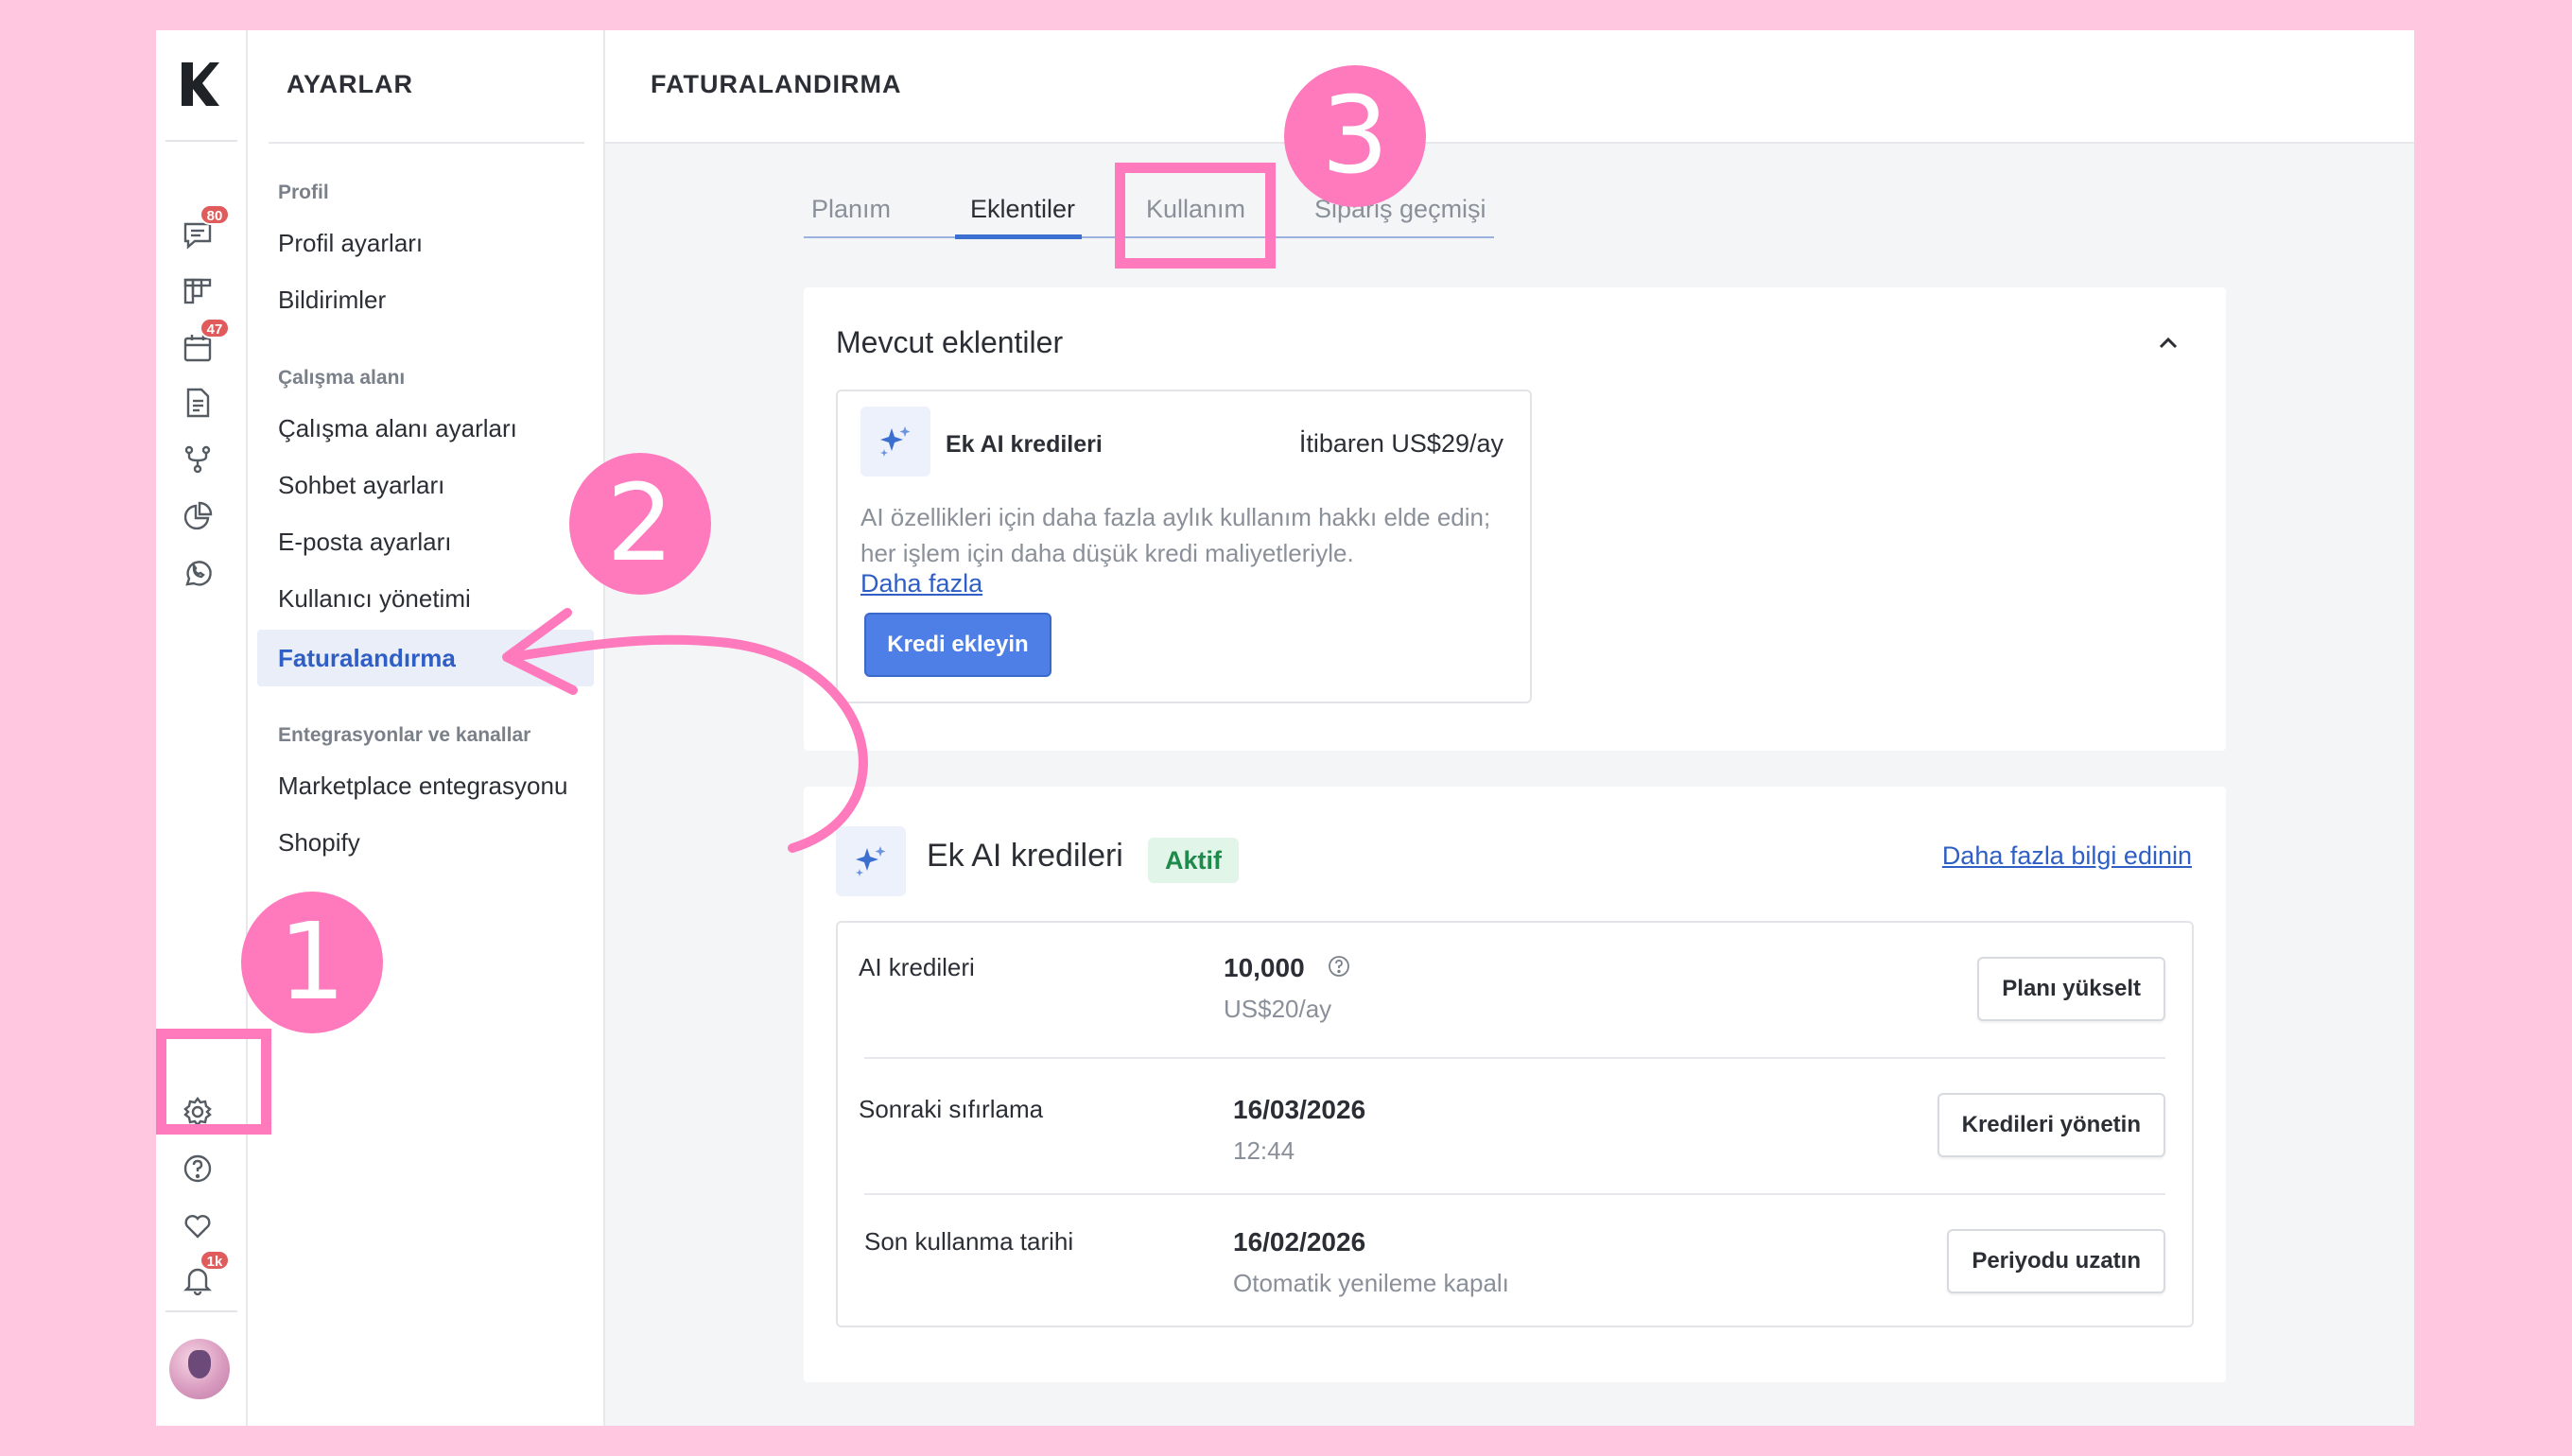 The image size is (2572, 1456). I want to click on sidebar-item-billing: Faturalandırma, so click(425, 658).